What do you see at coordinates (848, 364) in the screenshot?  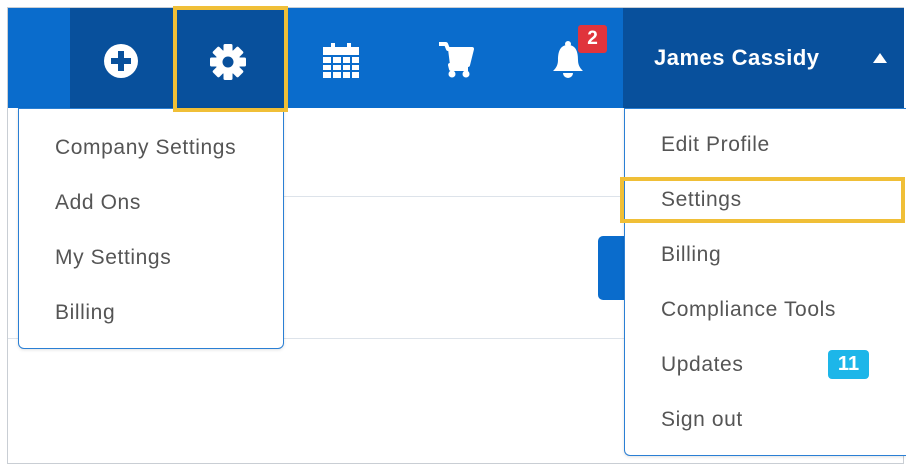 I see `updates-count-badge: 11` at bounding box center [848, 364].